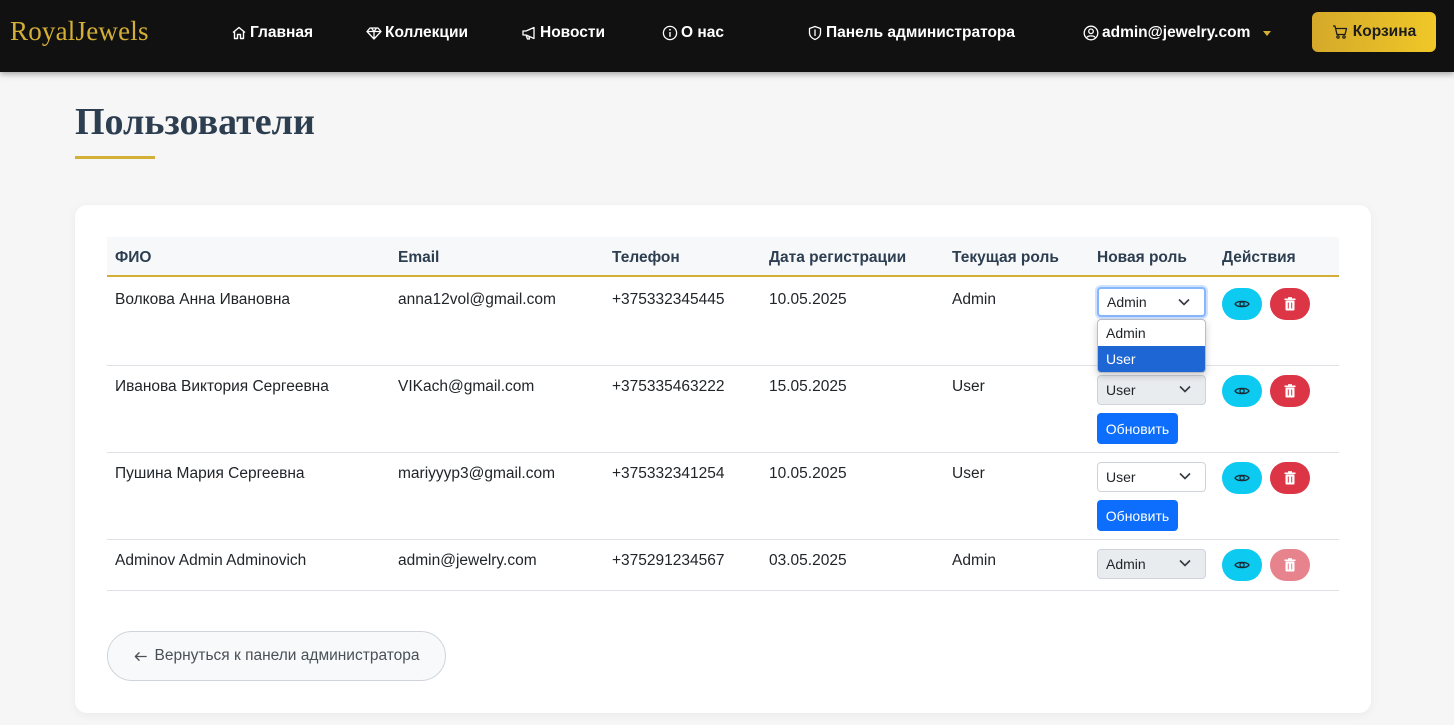  I want to click on row2-phone: +375335463222, so click(668, 386).